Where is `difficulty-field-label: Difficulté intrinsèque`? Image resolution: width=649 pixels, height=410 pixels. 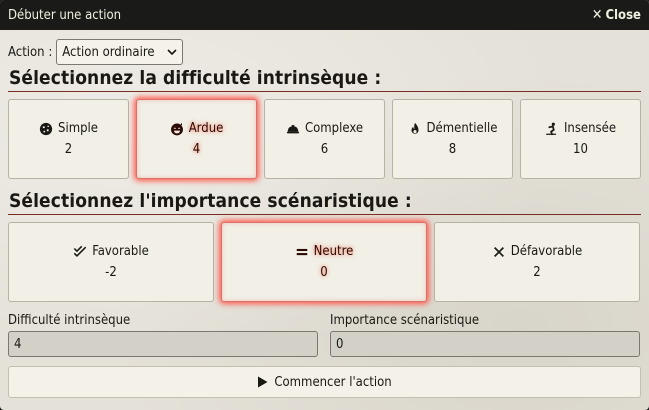 difficulty-field-label: Difficulté intrinsèque is located at coordinates (69, 320).